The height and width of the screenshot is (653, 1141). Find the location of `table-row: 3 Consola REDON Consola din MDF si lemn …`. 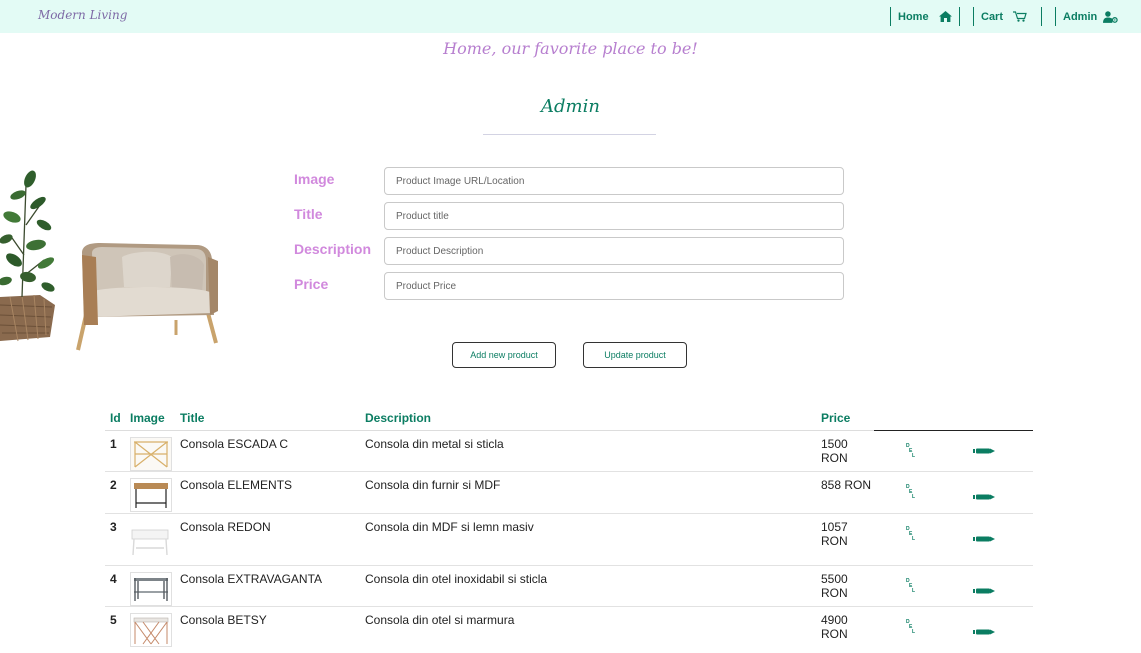

table-row: 3 Consola REDON Consola din MDF si lemn … is located at coordinates (569, 539).